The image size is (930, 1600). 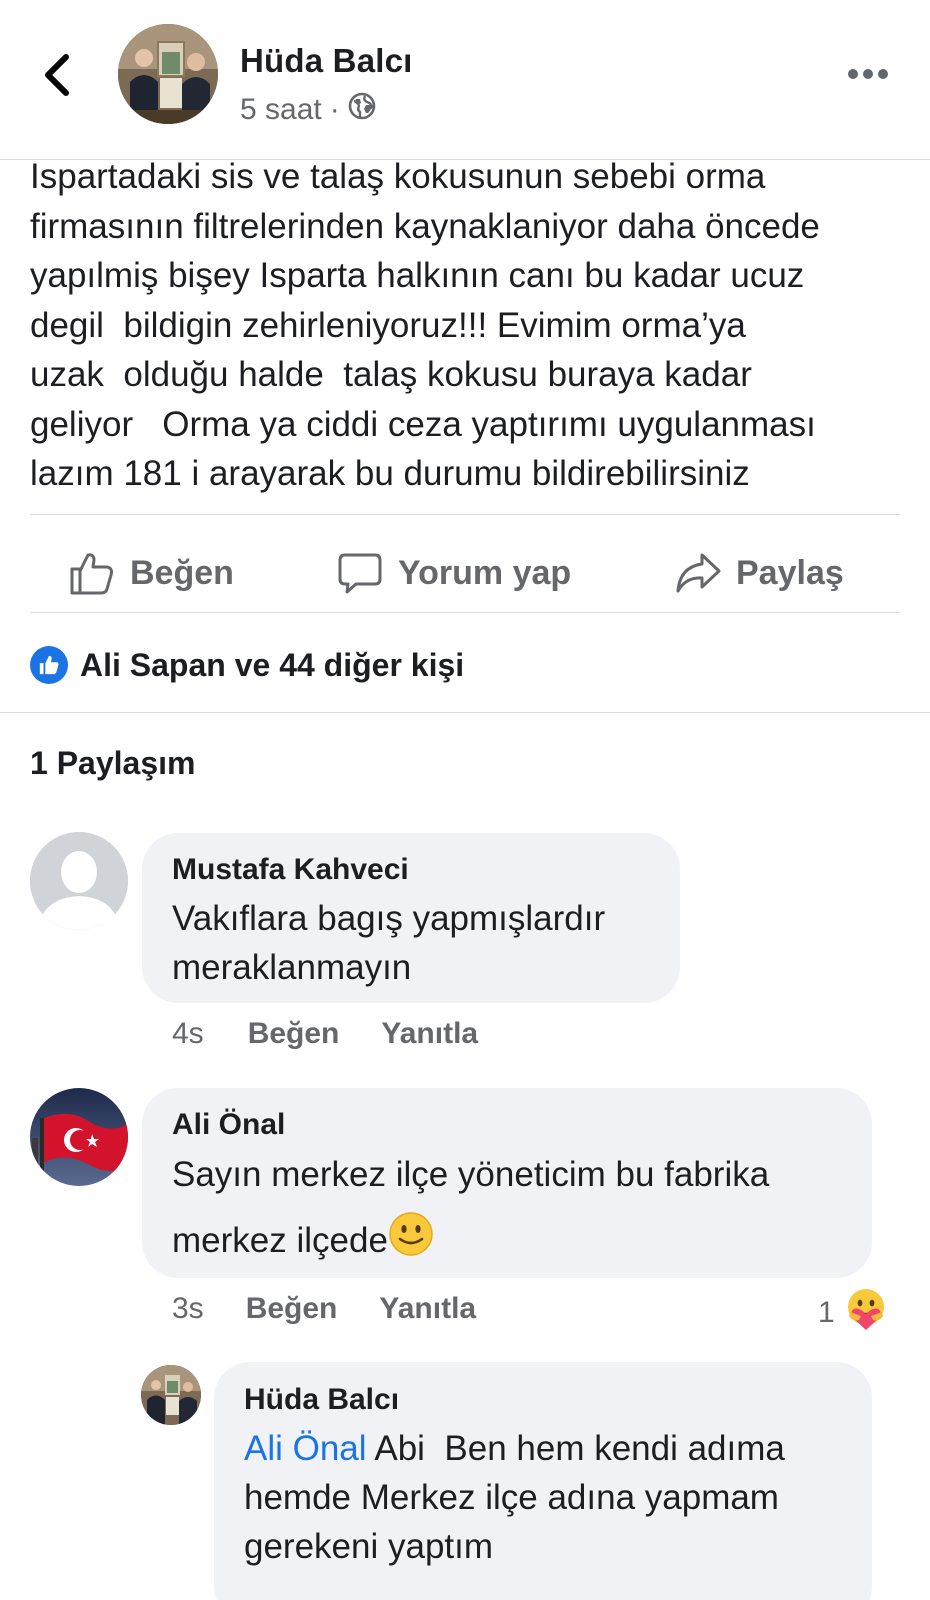 What do you see at coordinates (465, 80) in the screenshot?
I see `post-header: Hüda Balcı 5 saat ·` at bounding box center [465, 80].